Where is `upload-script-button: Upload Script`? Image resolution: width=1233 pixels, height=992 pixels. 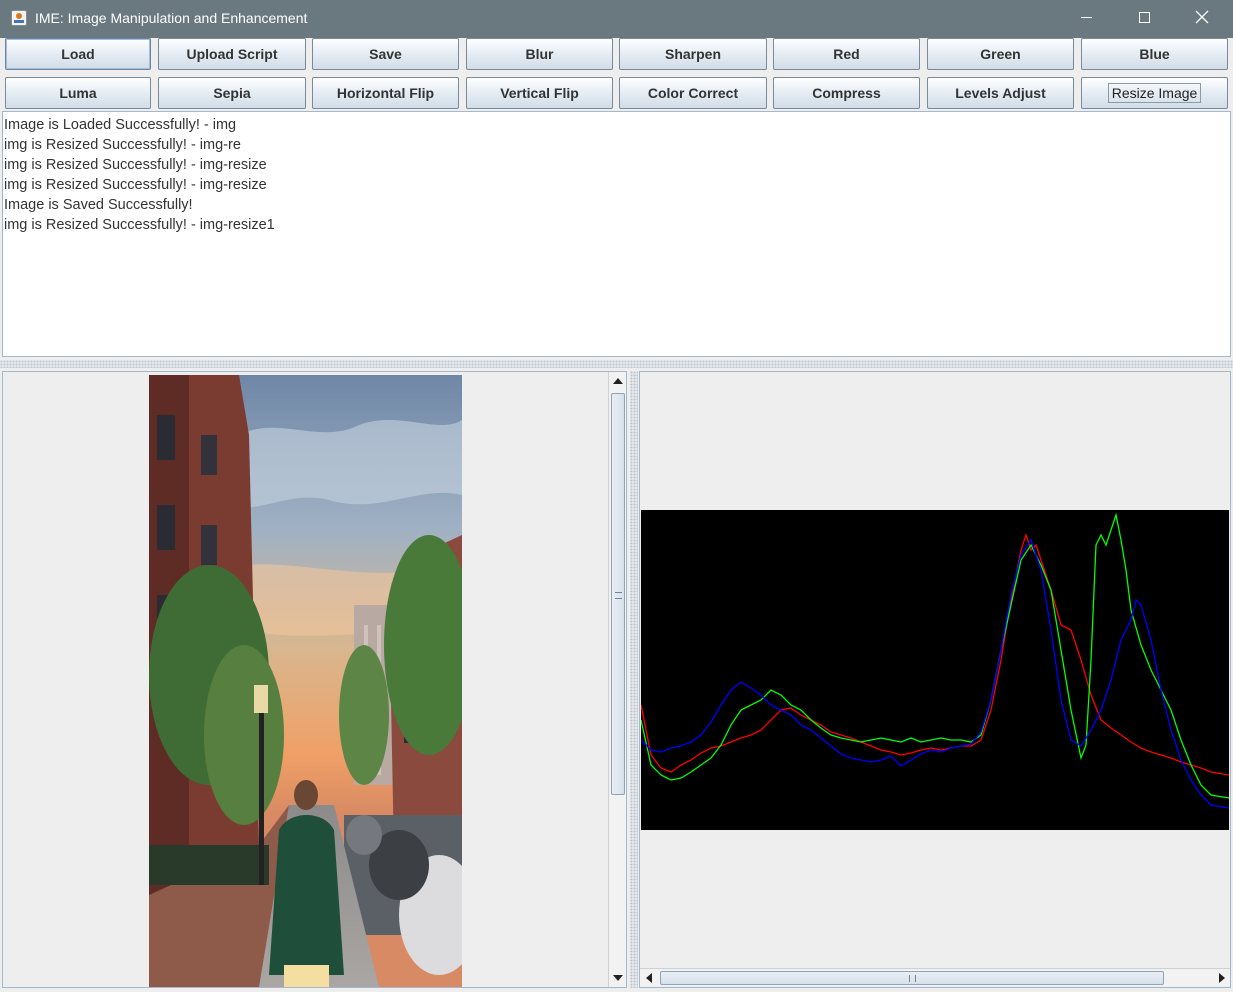
upload-script-button: Upload Script is located at coordinates (232, 54).